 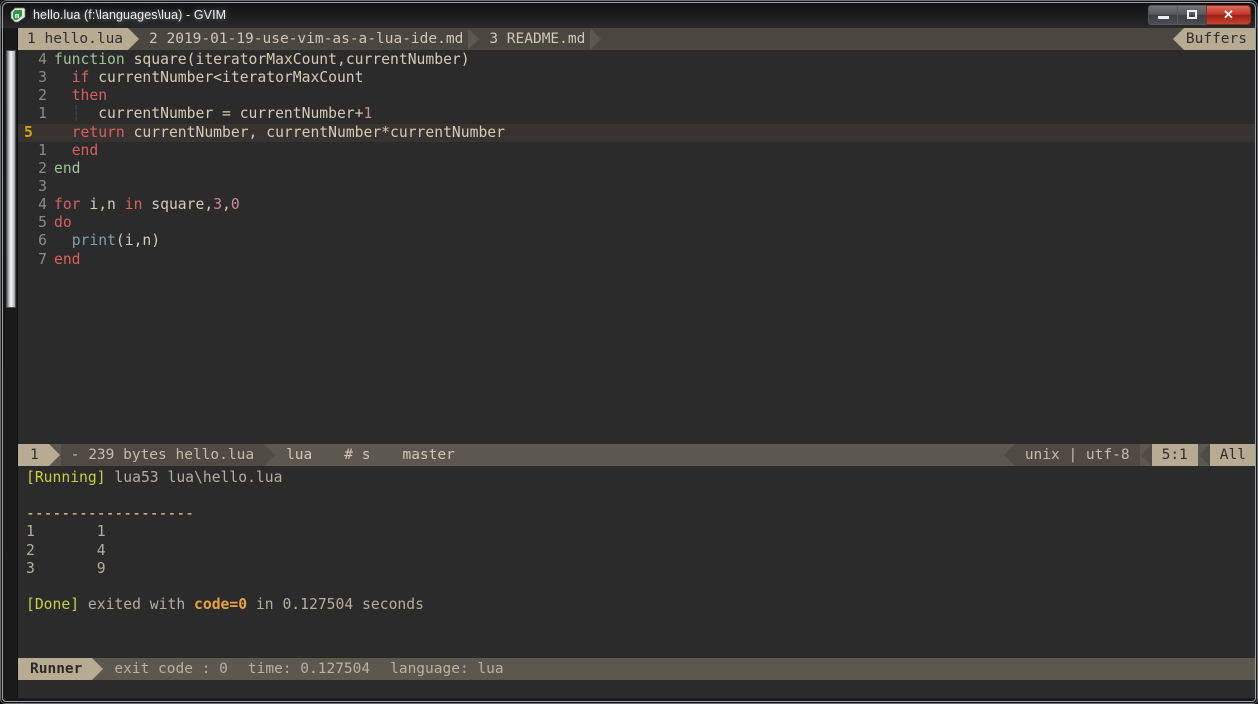 I want to click on code-line: 3 if currentNumber<iteratorMaxCount, so click(x=637, y=78).